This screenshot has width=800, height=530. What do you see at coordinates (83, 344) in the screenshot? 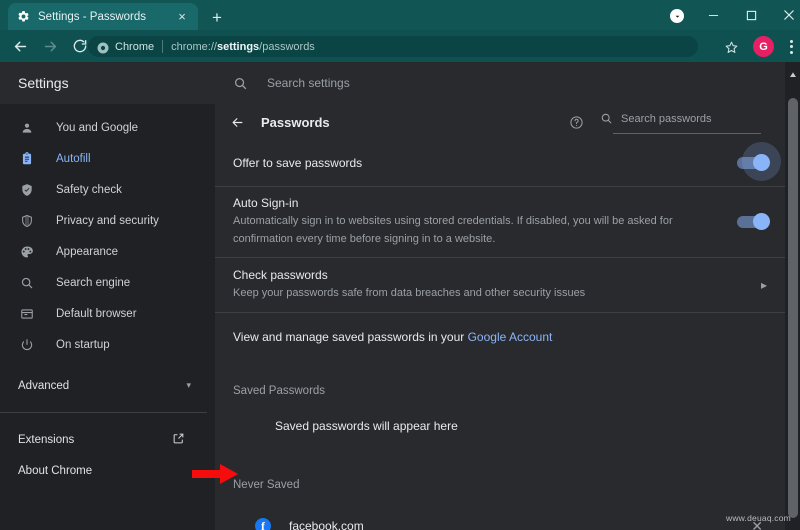
I see `sidebar-item-label: On startup` at bounding box center [83, 344].